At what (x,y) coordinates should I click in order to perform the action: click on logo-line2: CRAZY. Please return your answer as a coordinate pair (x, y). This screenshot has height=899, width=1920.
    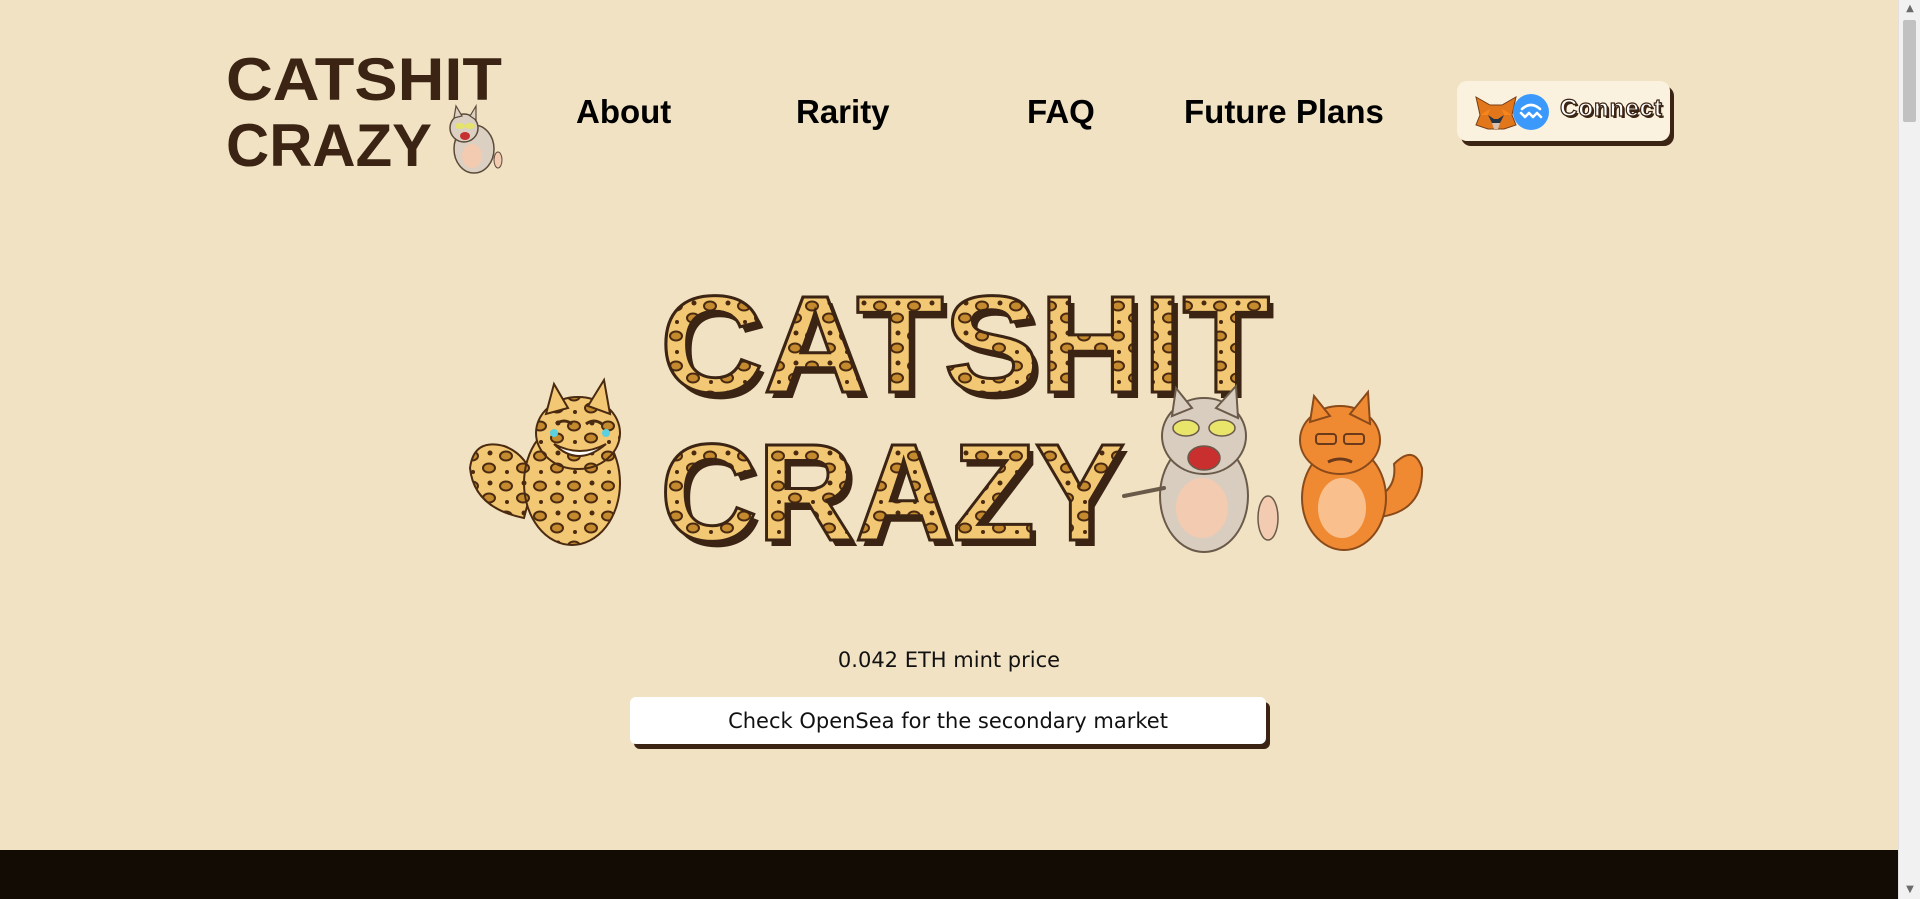
    Looking at the image, I should click on (329, 144).